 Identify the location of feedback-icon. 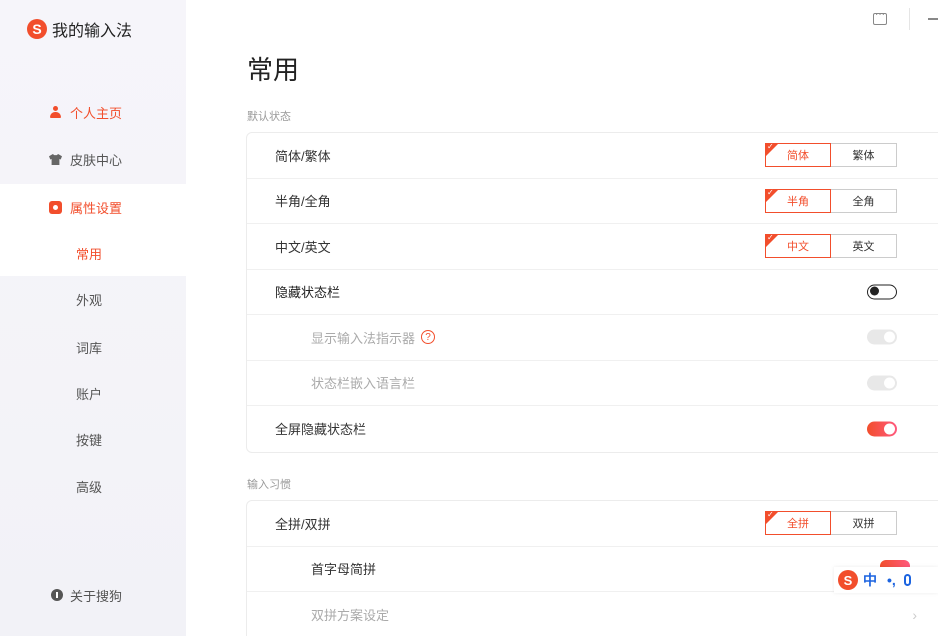
(880, 17).